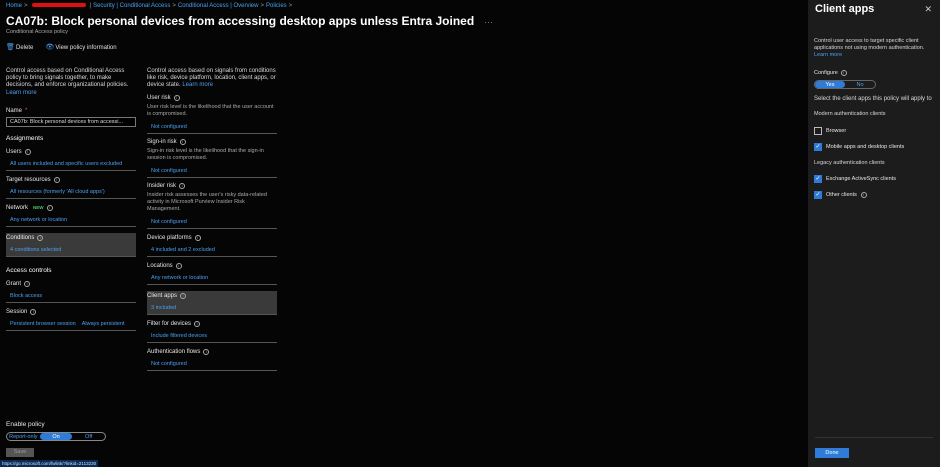 The image size is (940, 467). I want to click on view-policy-info-button: 👁 View policy information, so click(80, 47).